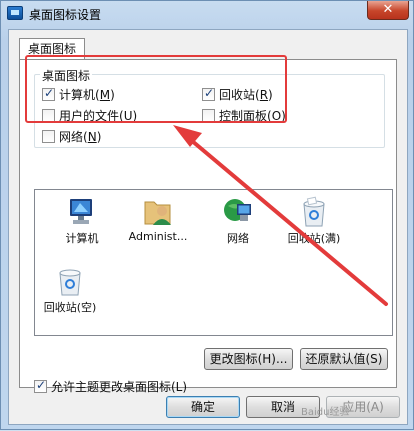 The width and height of the screenshot is (414, 431). Describe the element at coordinates (314, 212) in the screenshot. I see `recycle-bin-full-icon` at that location.